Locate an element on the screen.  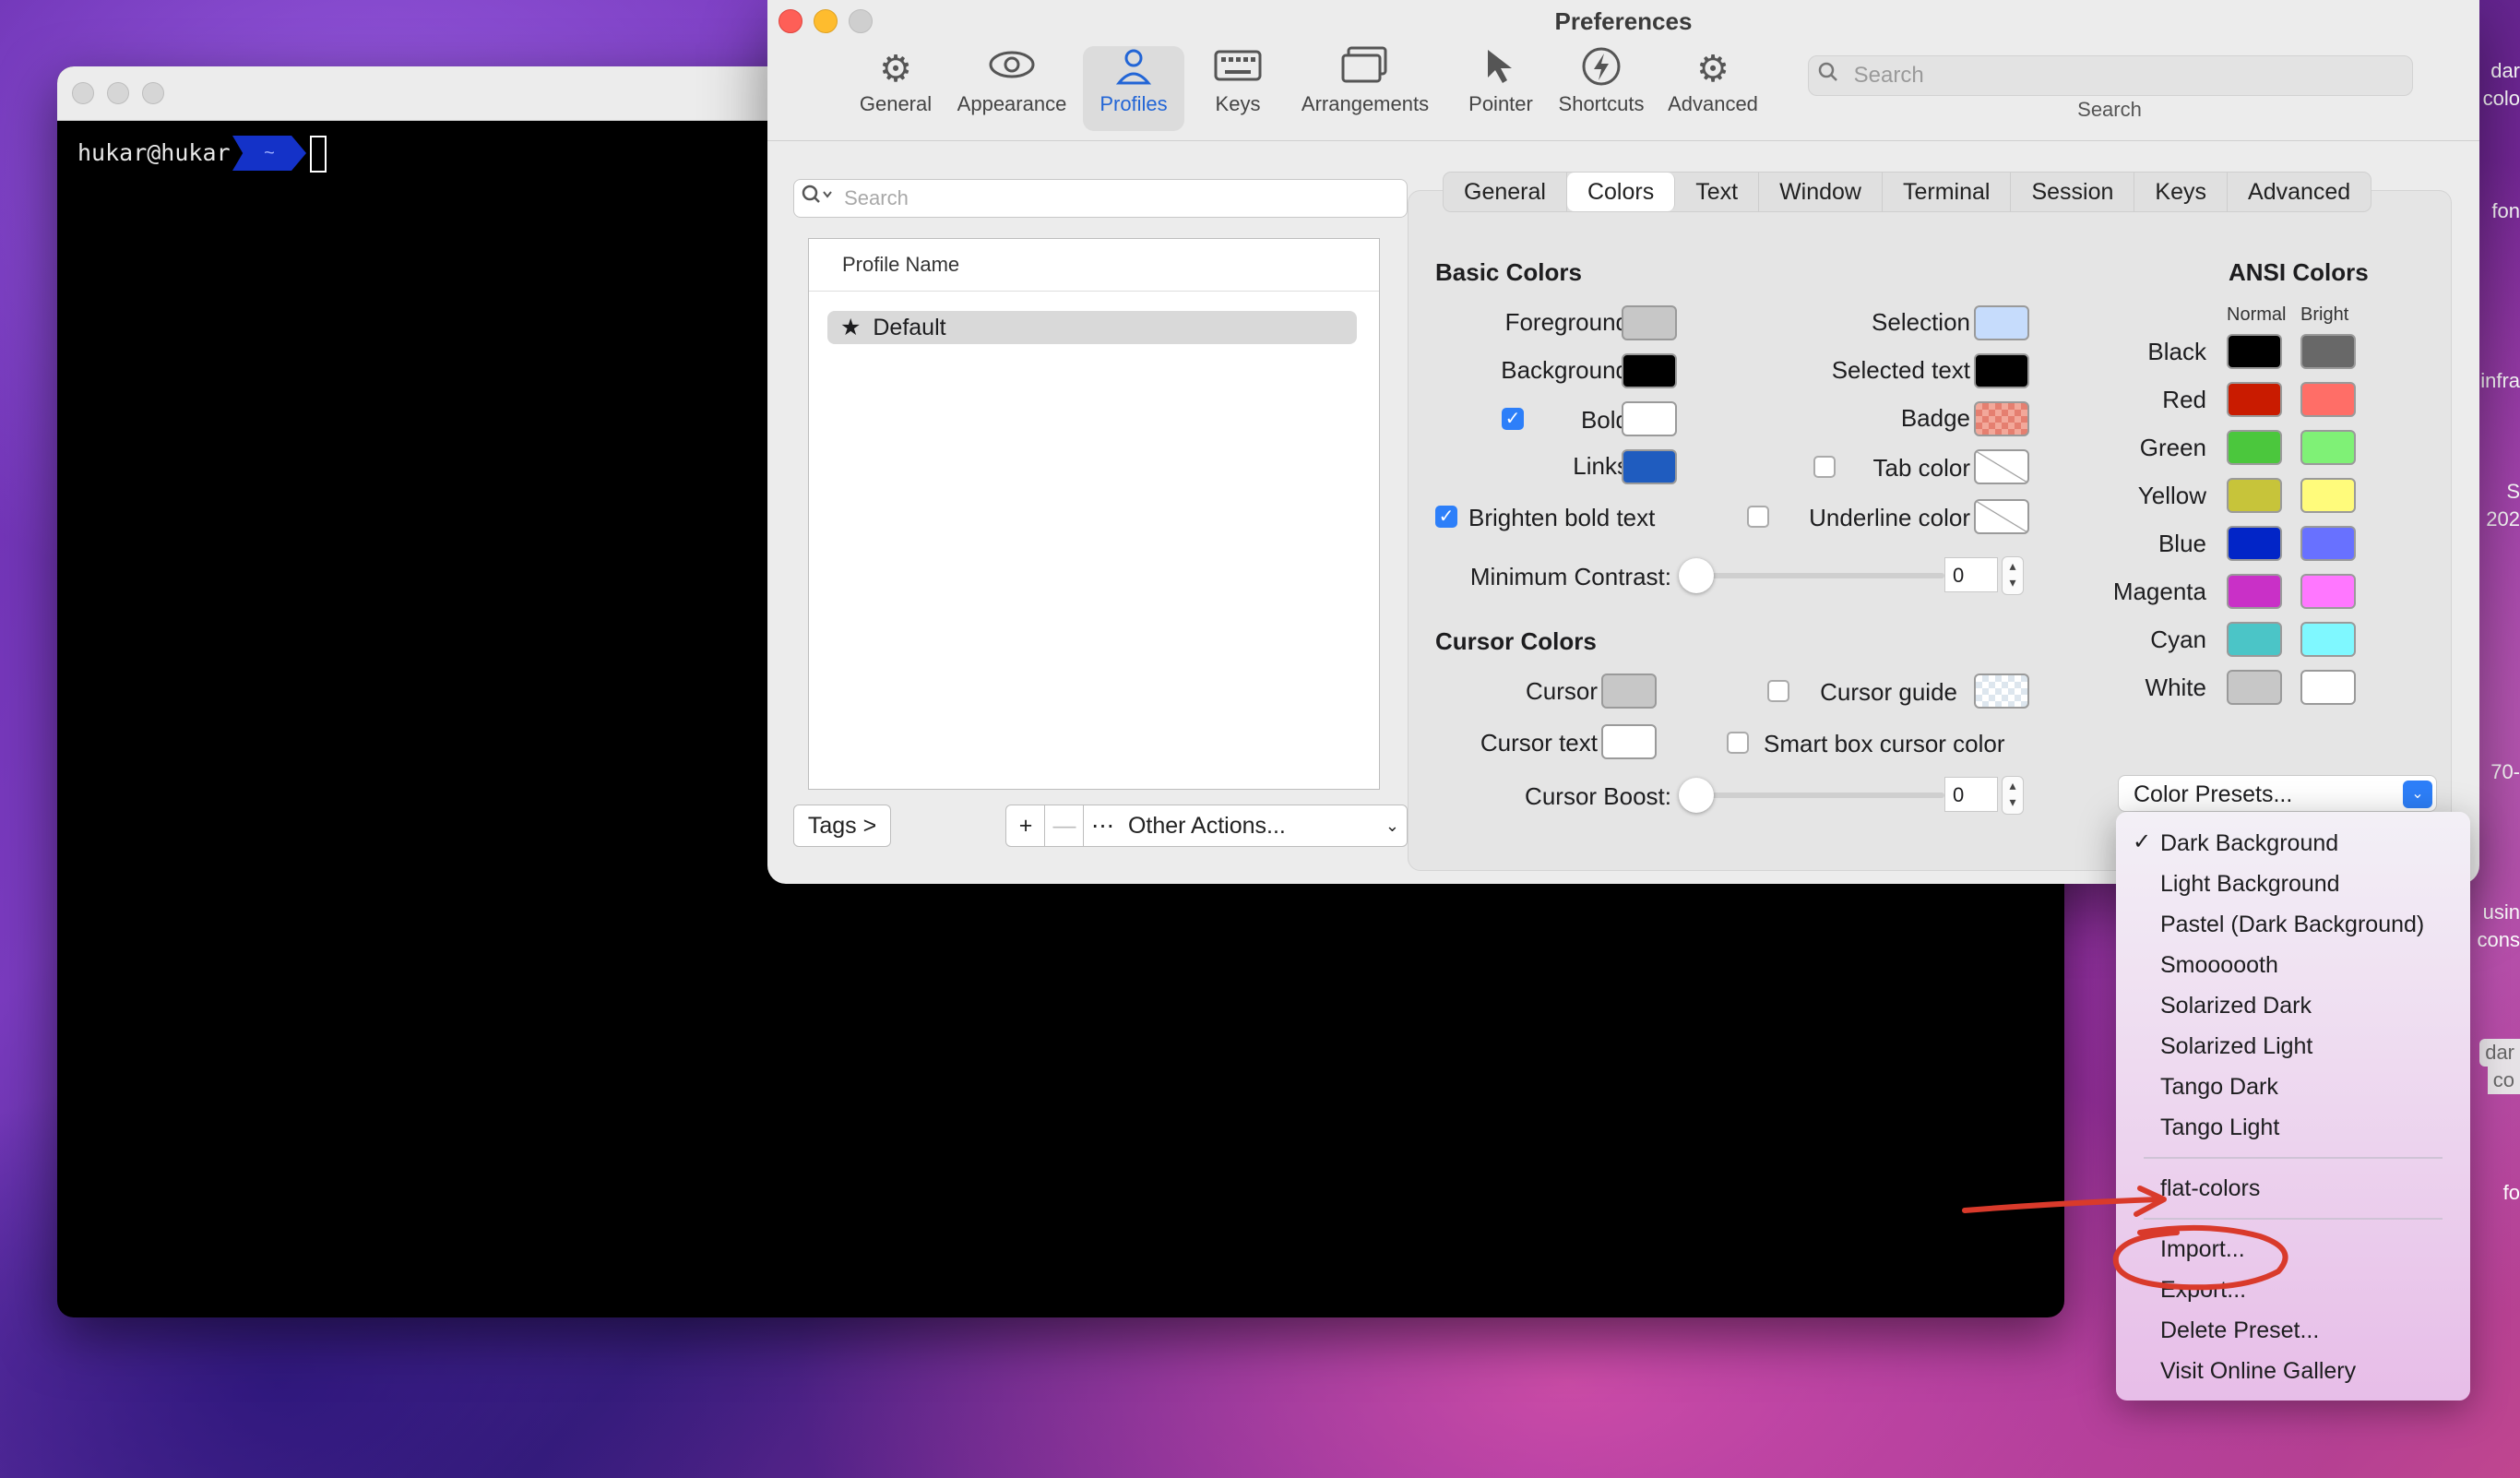
brighten-bold-checkbox: ✓ is located at coordinates (1446, 517).